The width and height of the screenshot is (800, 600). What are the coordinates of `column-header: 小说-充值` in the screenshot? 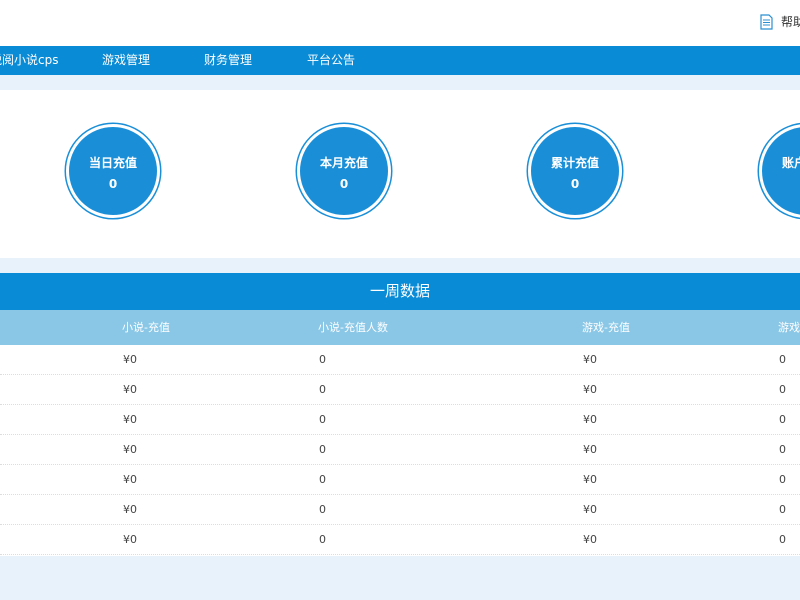 It's located at (146, 327).